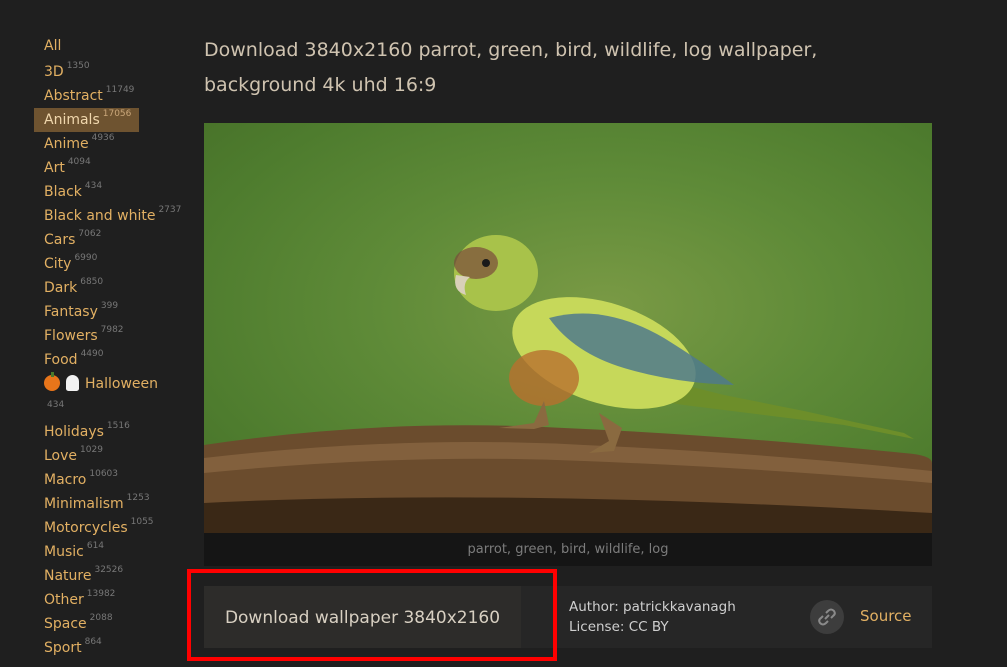 The width and height of the screenshot is (1007, 667). I want to click on category-halloween: Halloween, so click(109, 384).